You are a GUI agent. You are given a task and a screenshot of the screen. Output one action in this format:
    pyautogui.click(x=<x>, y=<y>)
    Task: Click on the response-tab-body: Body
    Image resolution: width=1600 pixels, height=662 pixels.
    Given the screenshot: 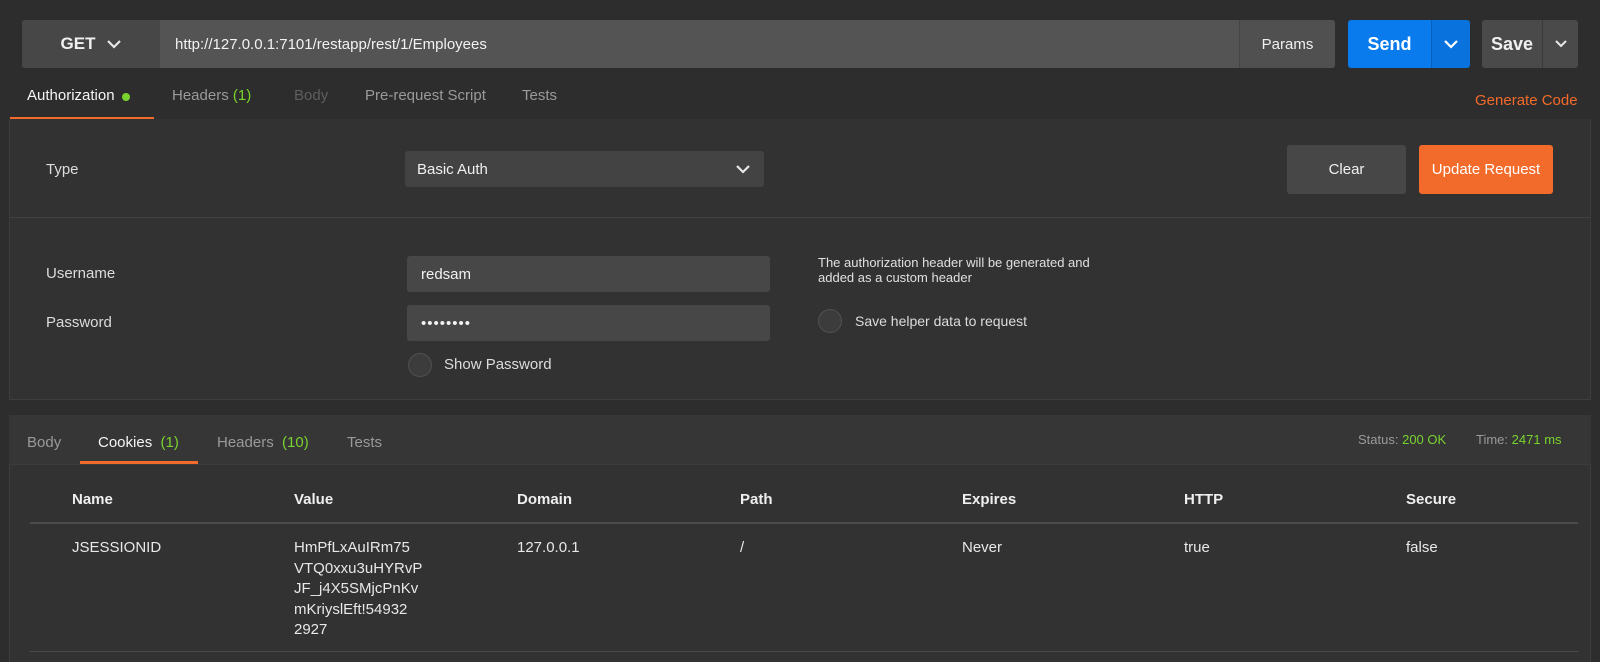 What is the action you would take?
    pyautogui.click(x=44, y=442)
    